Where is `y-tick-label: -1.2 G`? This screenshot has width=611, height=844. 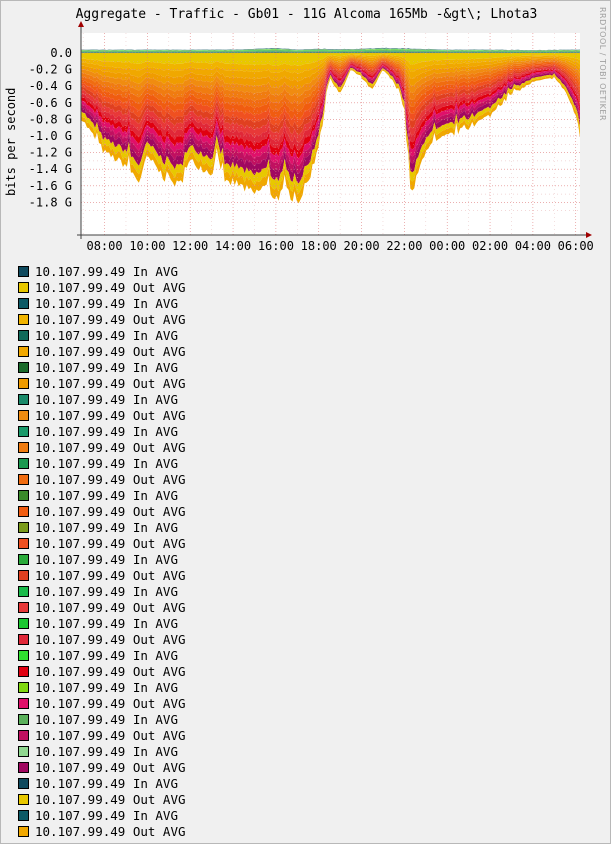
y-tick-label: -1.2 G is located at coordinates (50, 153).